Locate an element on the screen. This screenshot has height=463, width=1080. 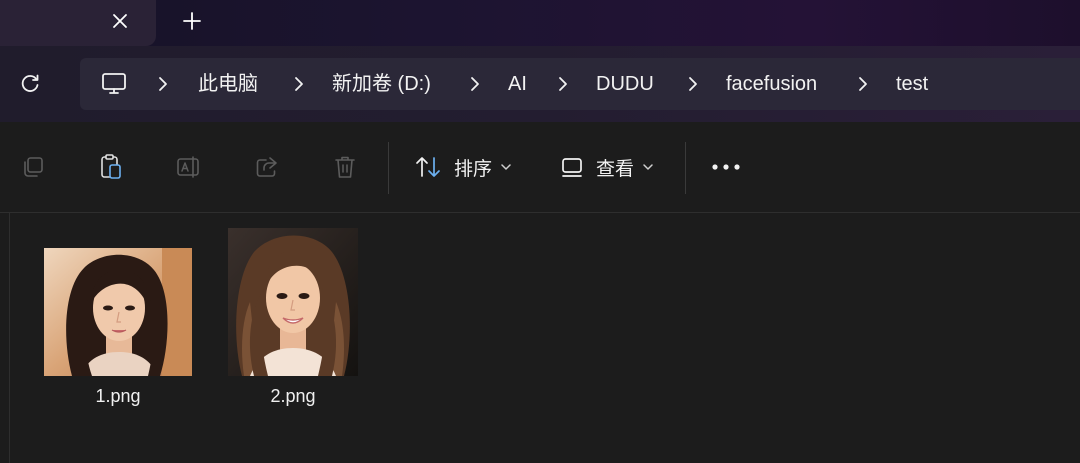
refresh-icon is located at coordinates (30, 83).